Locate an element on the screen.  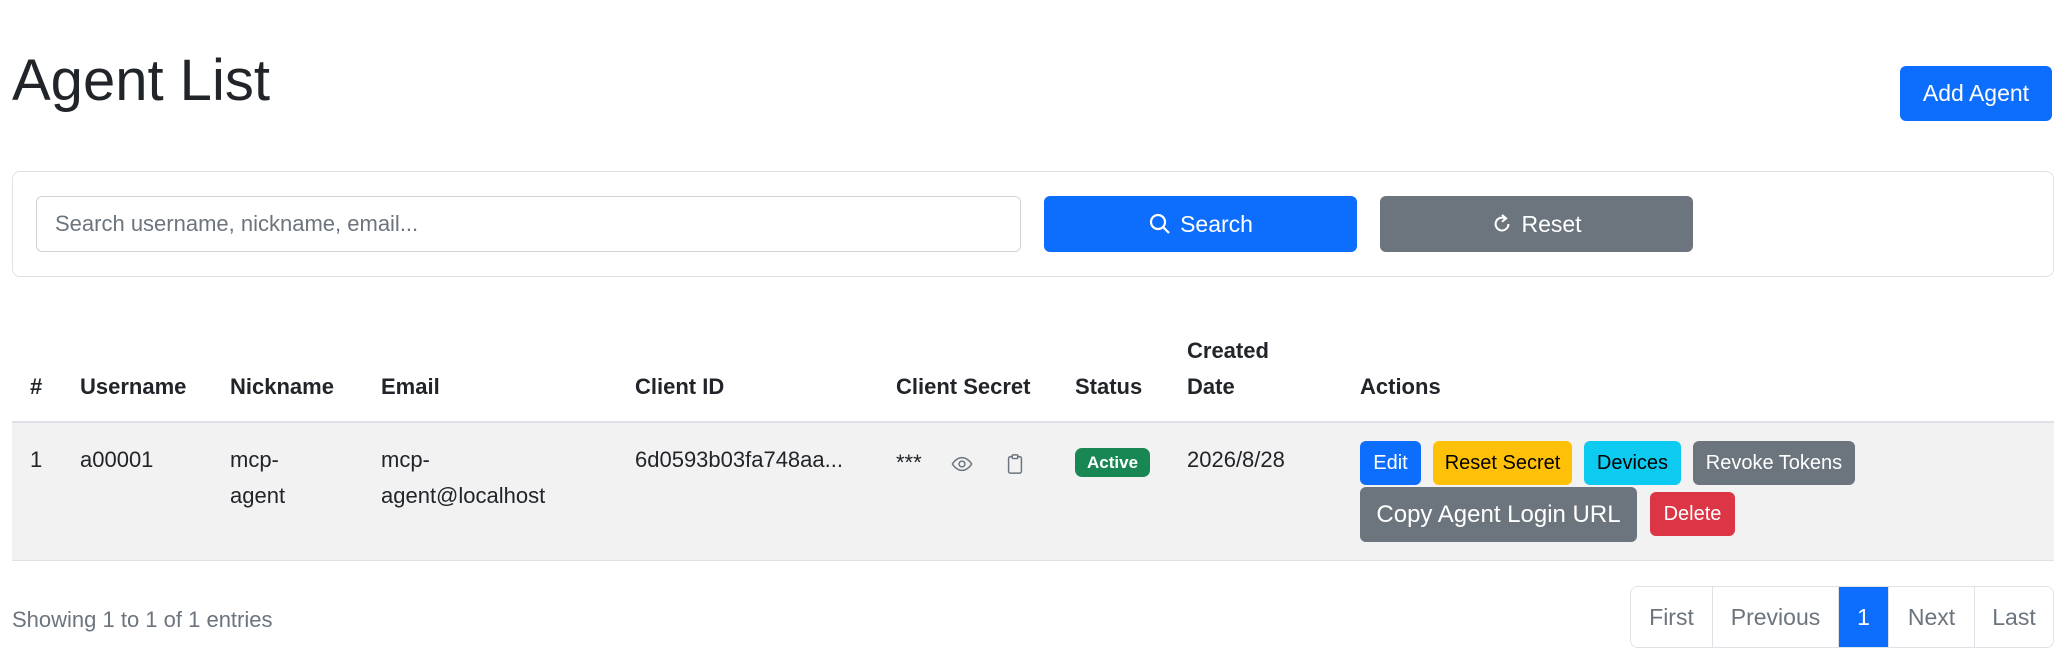
header-client-secret: Client Secret is located at coordinates (963, 386).